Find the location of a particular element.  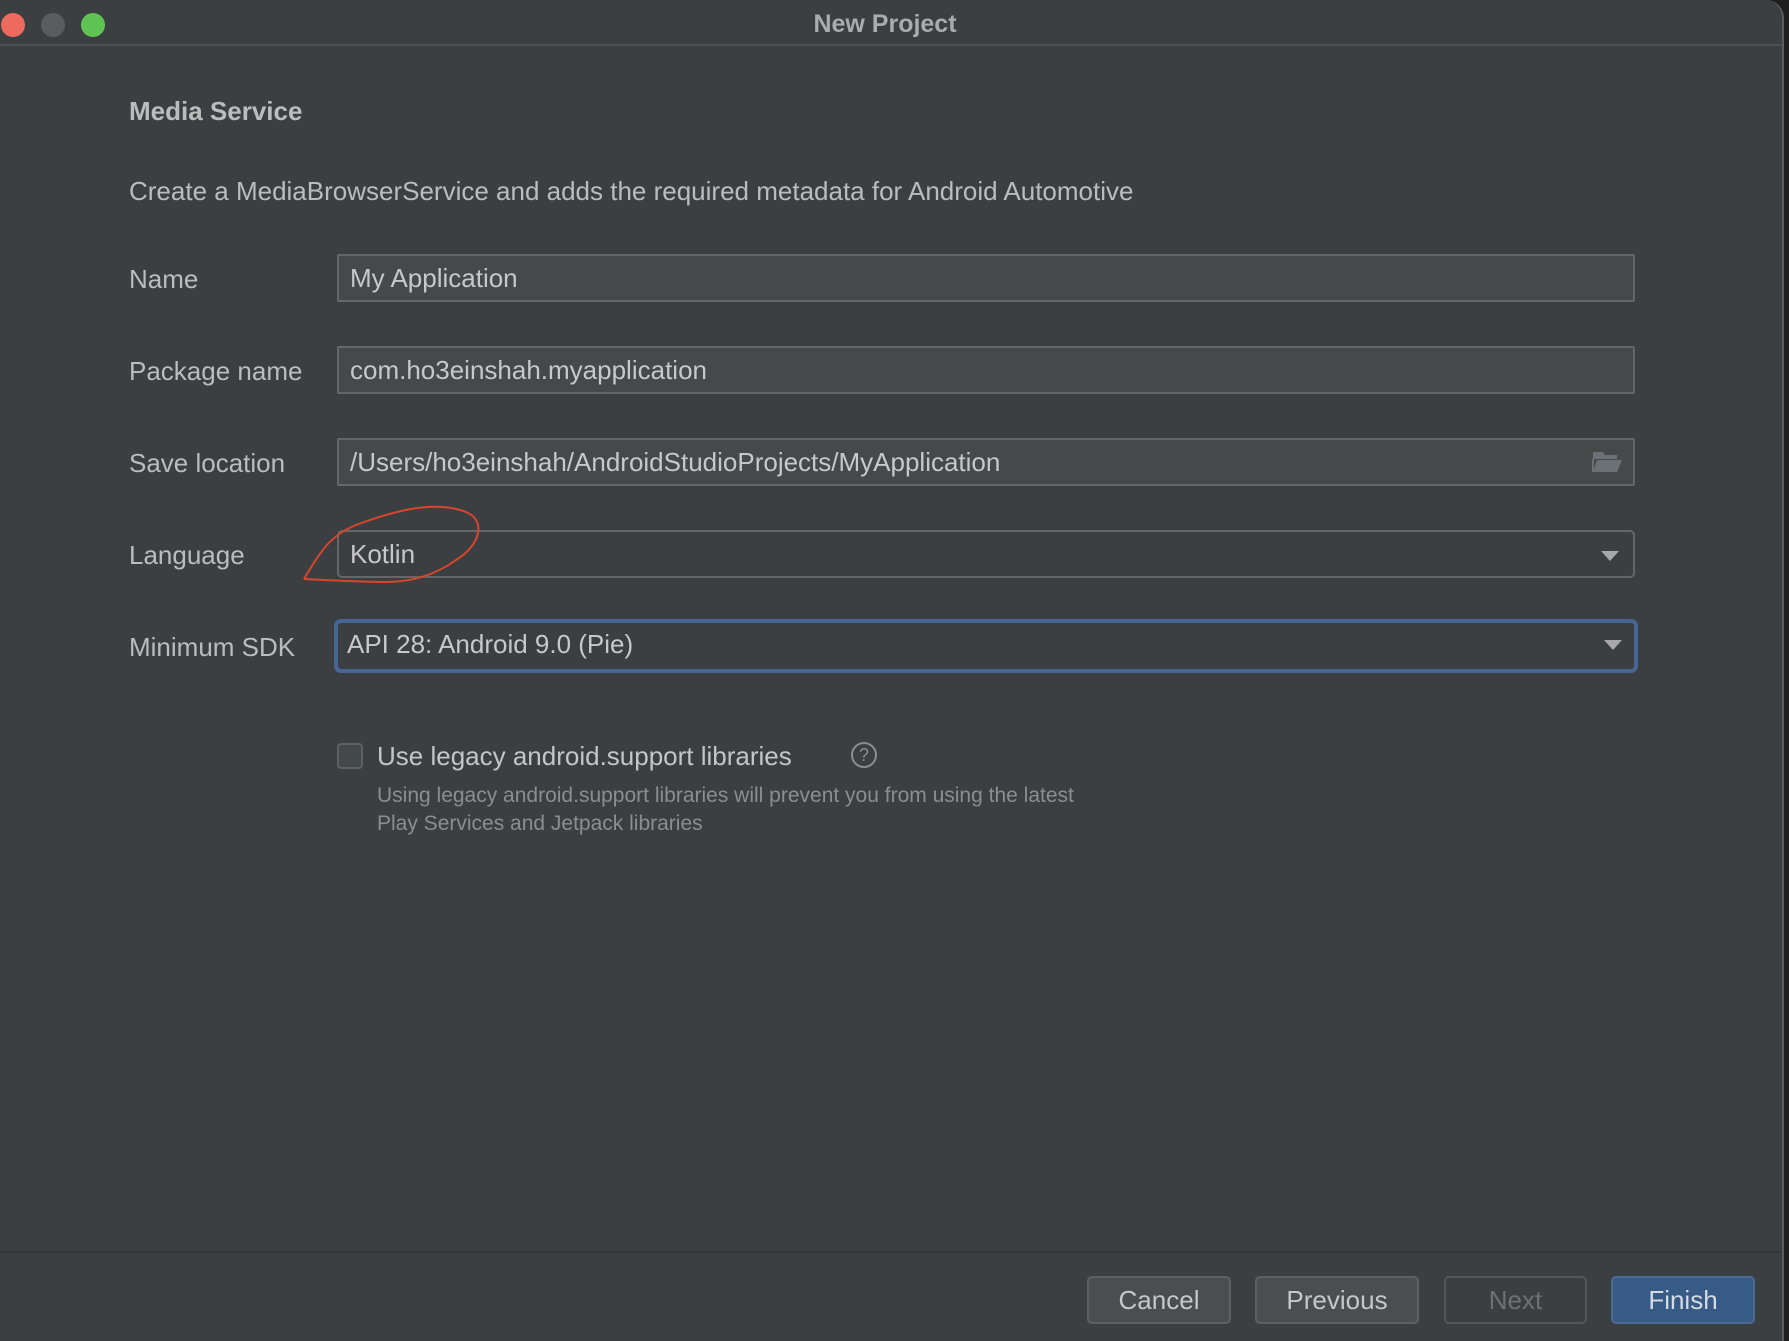

footer-divider is located at coordinates (891, 1252).